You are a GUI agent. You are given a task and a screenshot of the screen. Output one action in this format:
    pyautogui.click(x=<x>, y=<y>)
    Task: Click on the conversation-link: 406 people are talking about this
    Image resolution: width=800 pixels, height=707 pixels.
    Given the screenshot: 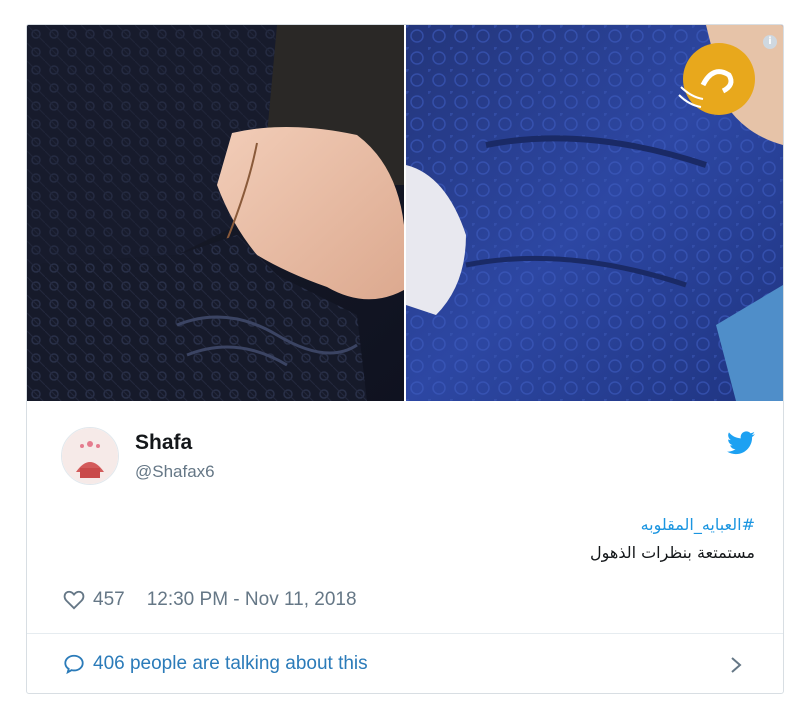 What is the action you would take?
    pyautogui.click(x=215, y=664)
    